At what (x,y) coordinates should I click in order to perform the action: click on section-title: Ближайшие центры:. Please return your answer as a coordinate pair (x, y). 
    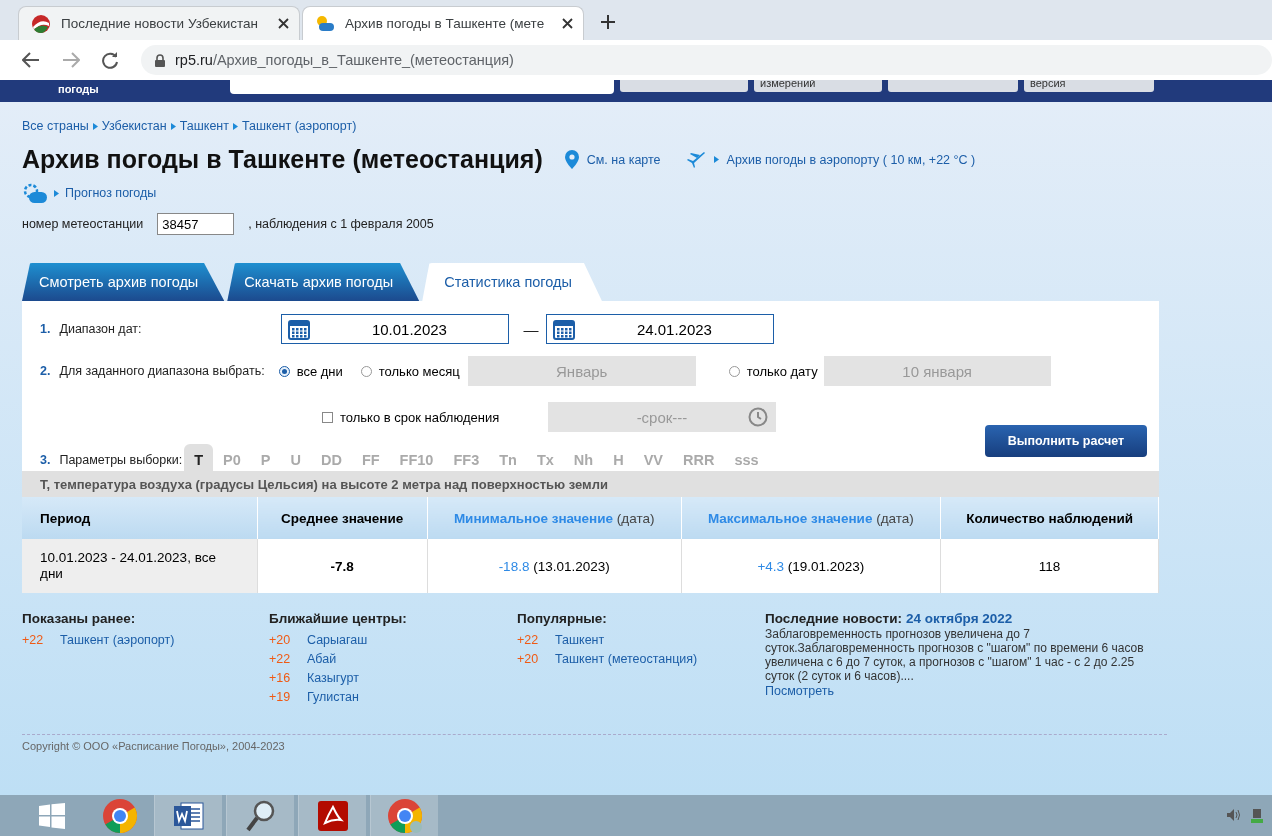
    Looking at the image, I should click on (338, 618).